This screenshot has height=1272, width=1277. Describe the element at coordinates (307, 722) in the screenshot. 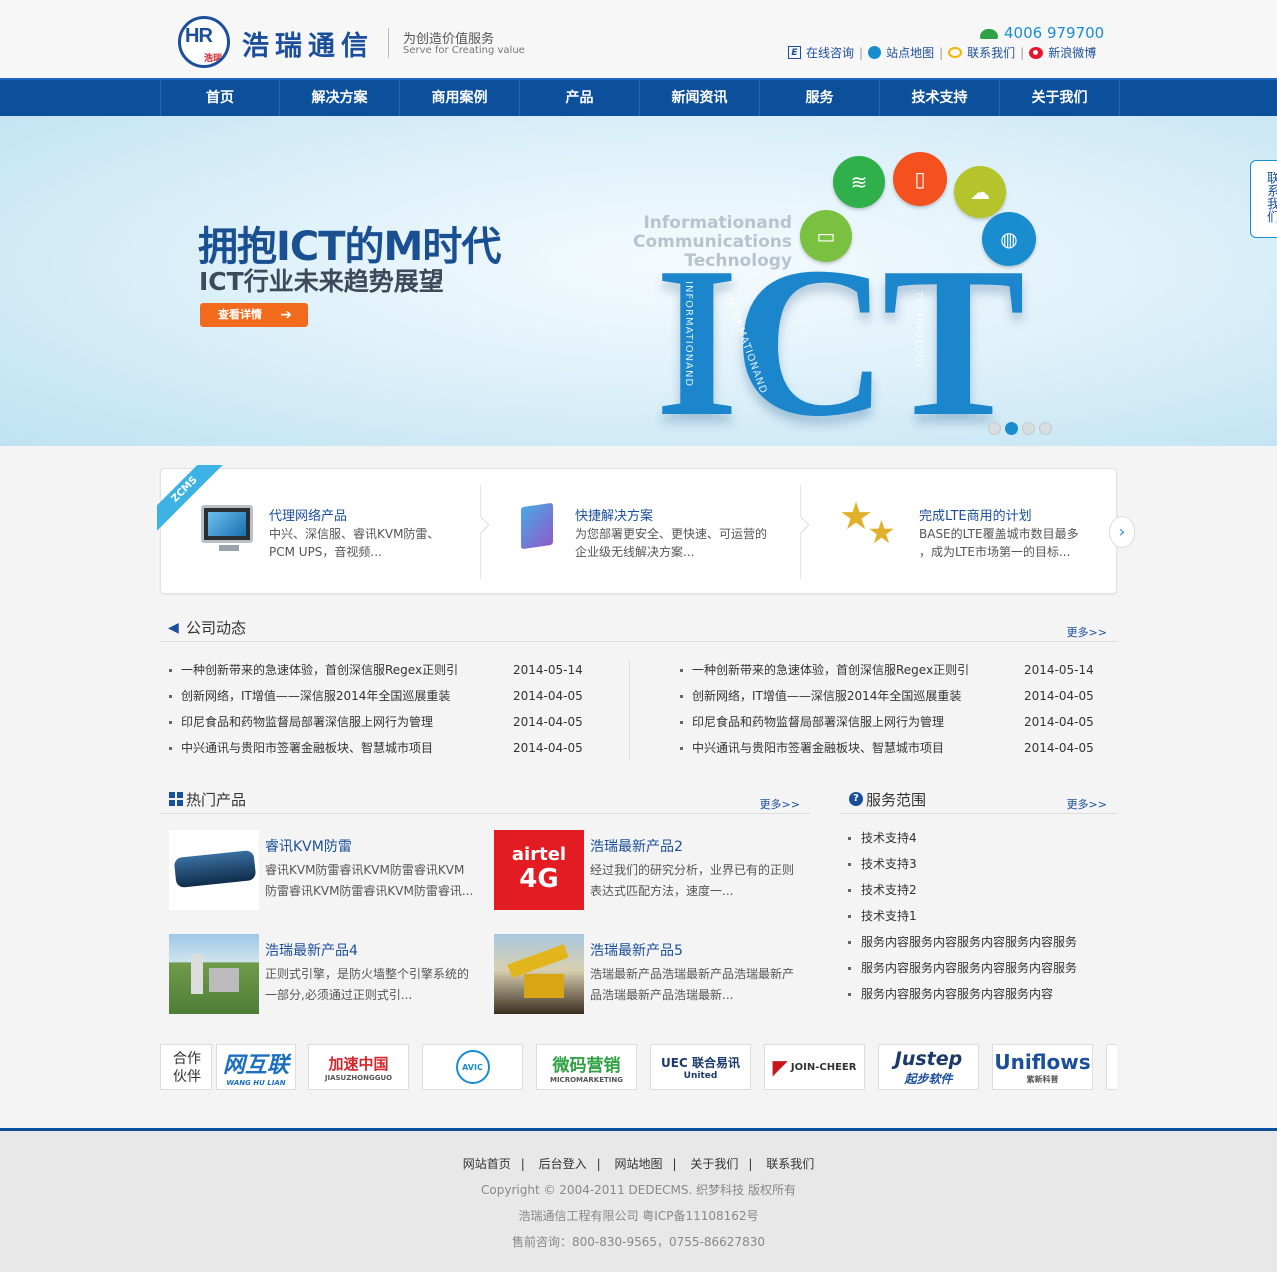

I see `news-title: 印尼食品和药物监督局部署深信服上网行为管理` at that location.